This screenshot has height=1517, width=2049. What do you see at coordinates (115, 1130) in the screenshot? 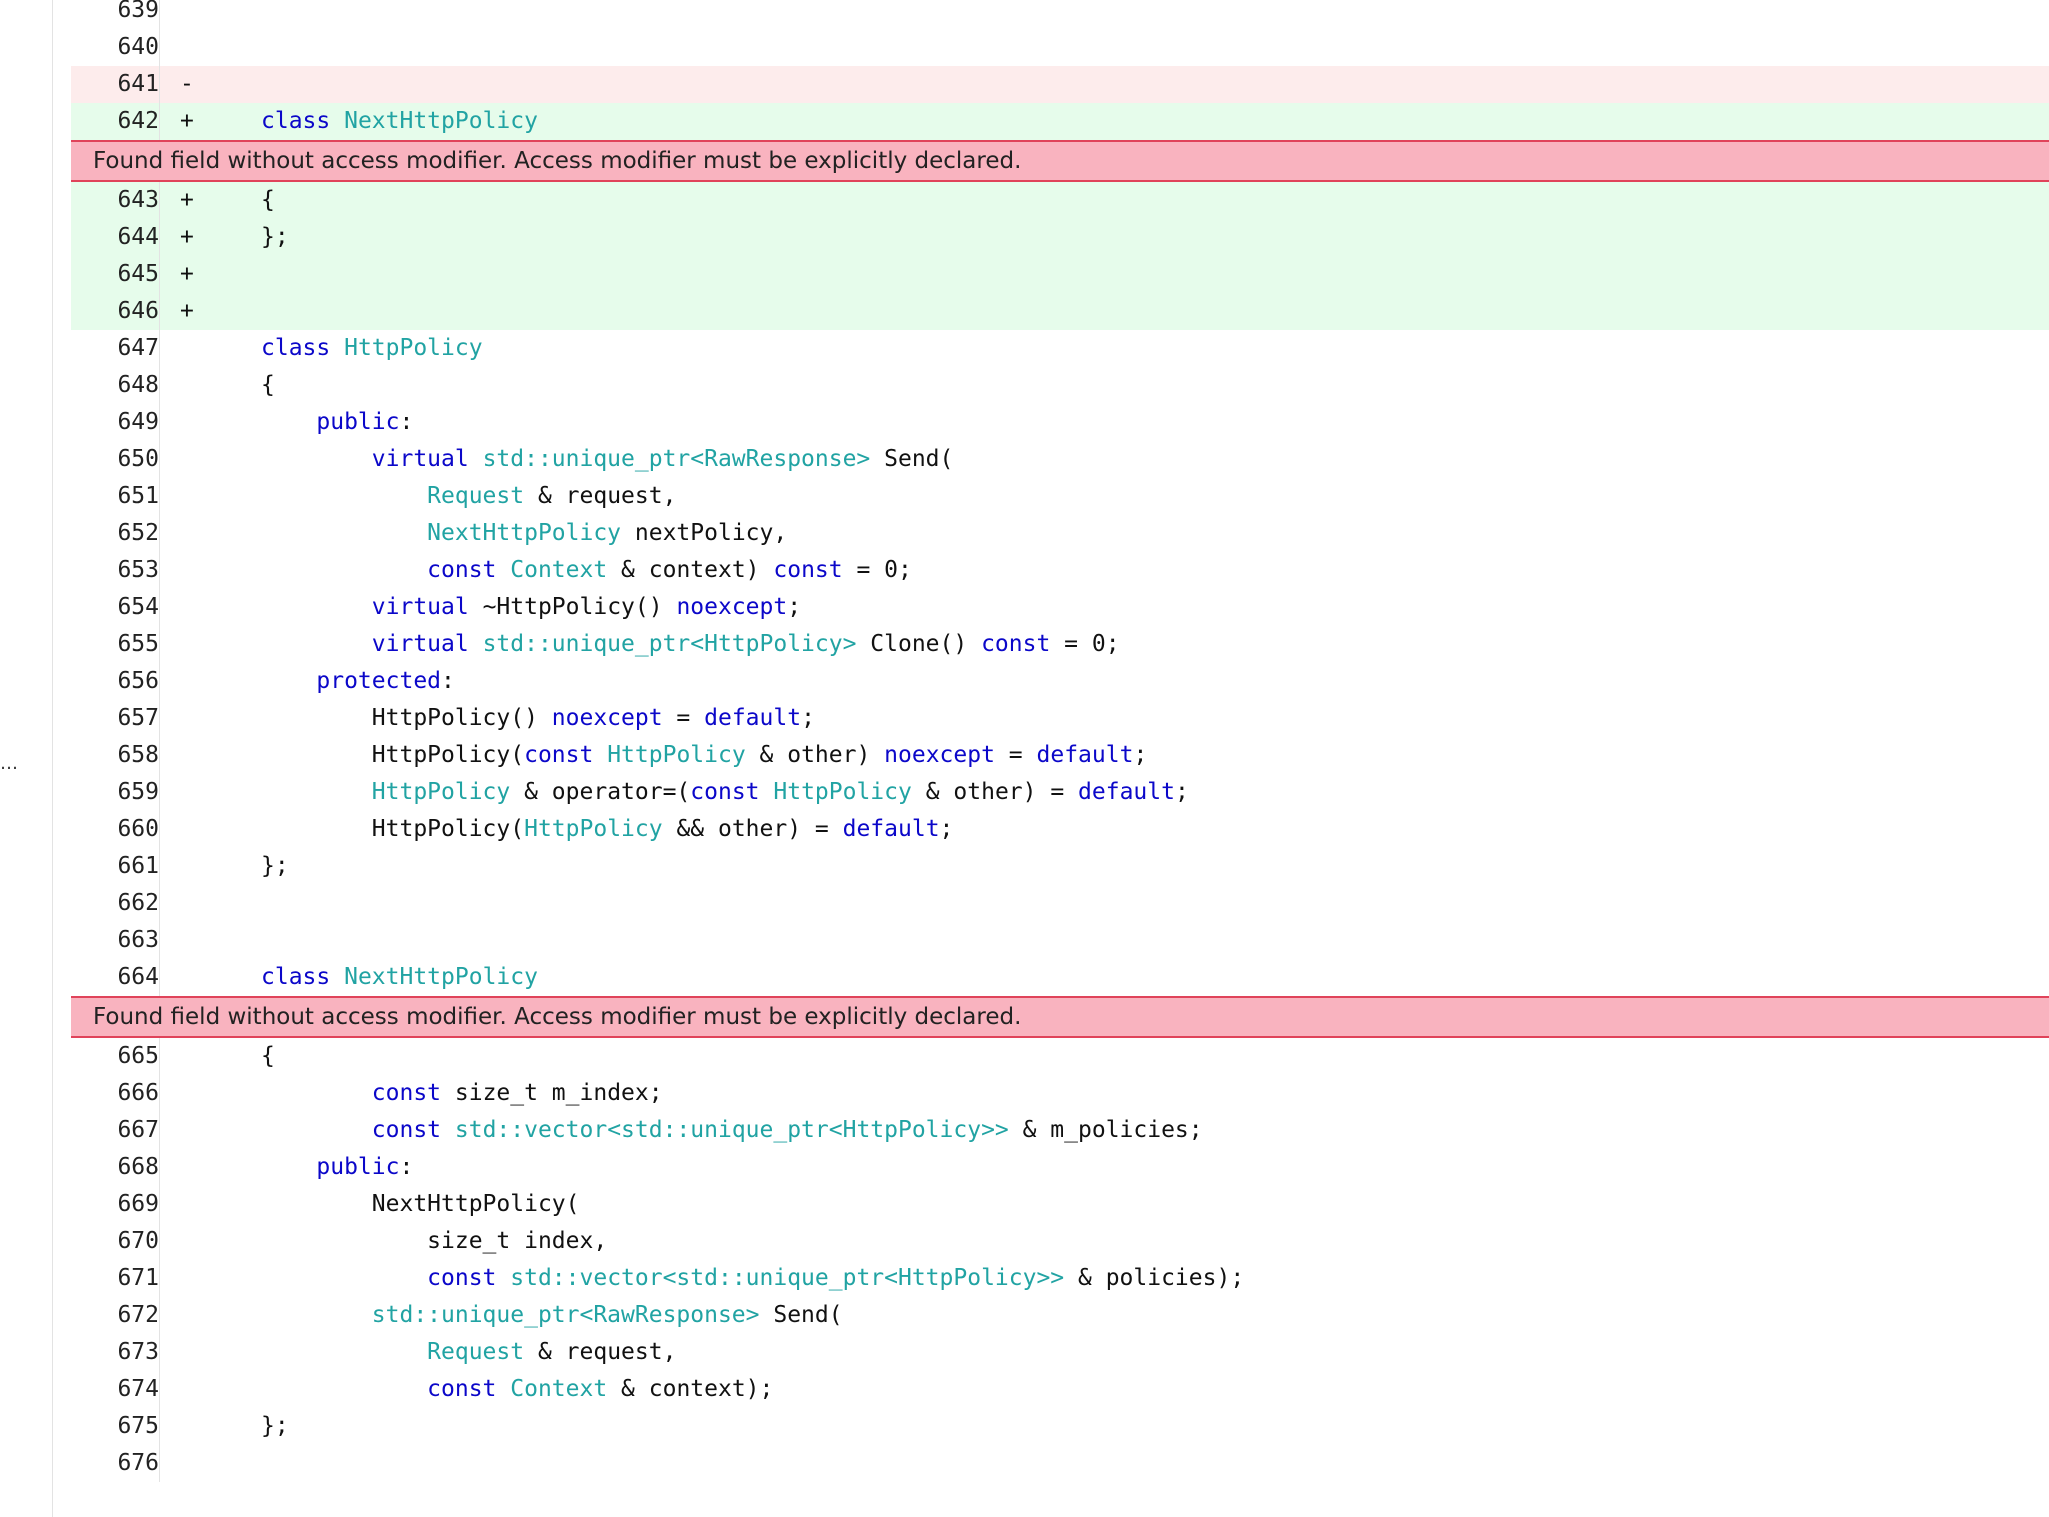
I see `line-number-cell: 667` at bounding box center [115, 1130].